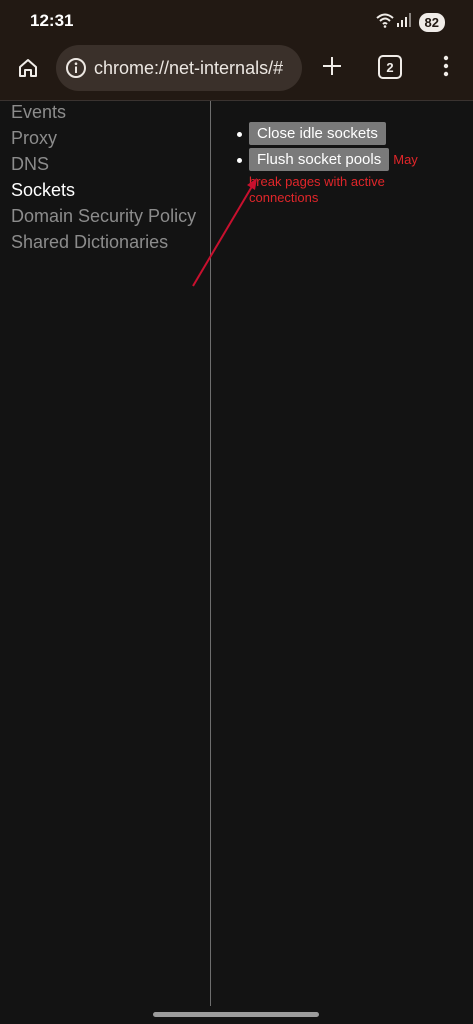  Describe the element at coordinates (405, 159) in the screenshot. I see `flush-warning-text: May` at that location.